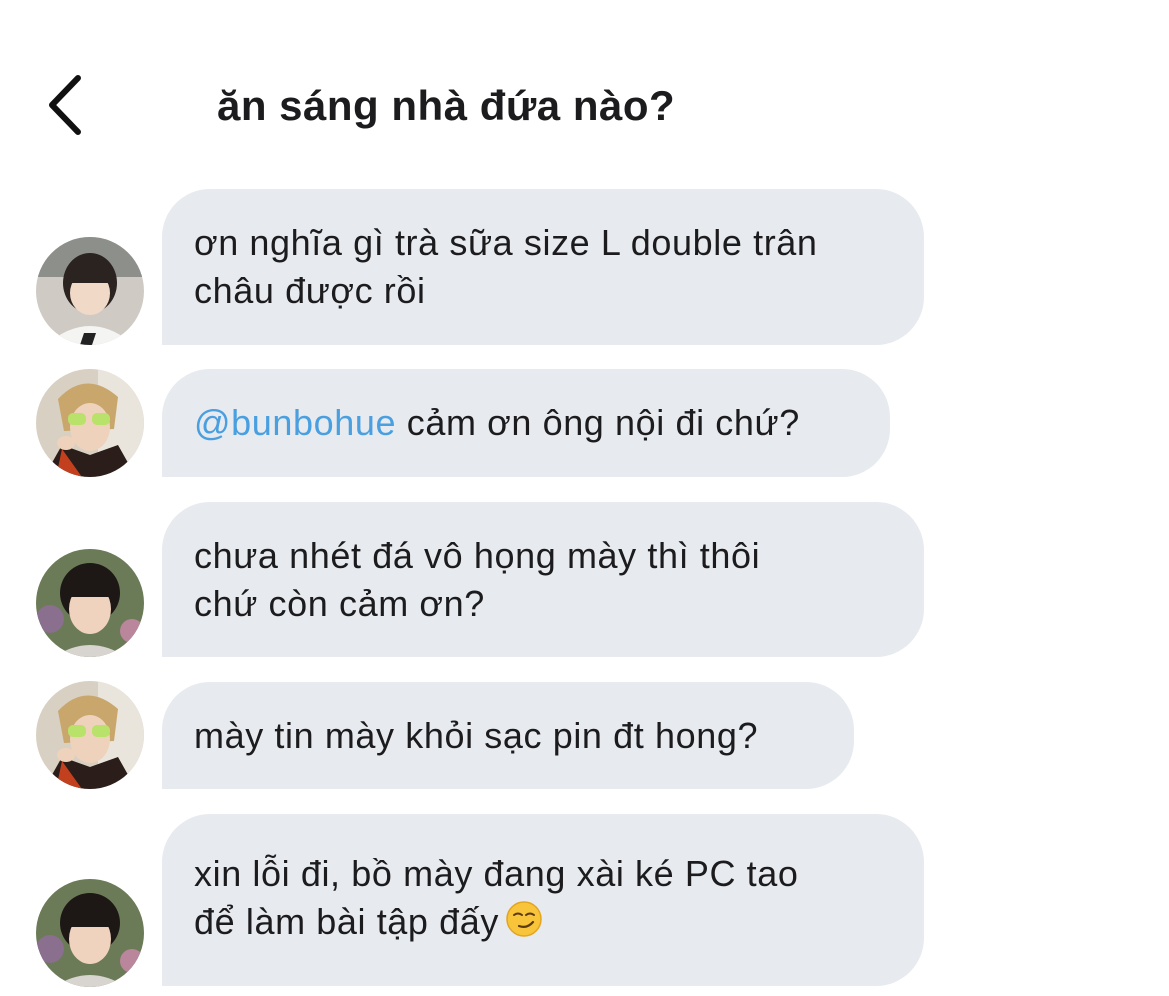  Describe the element at coordinates (339, 603) in the screenshot. I see `message-text: chứ còn cảm ơn?` at that location.